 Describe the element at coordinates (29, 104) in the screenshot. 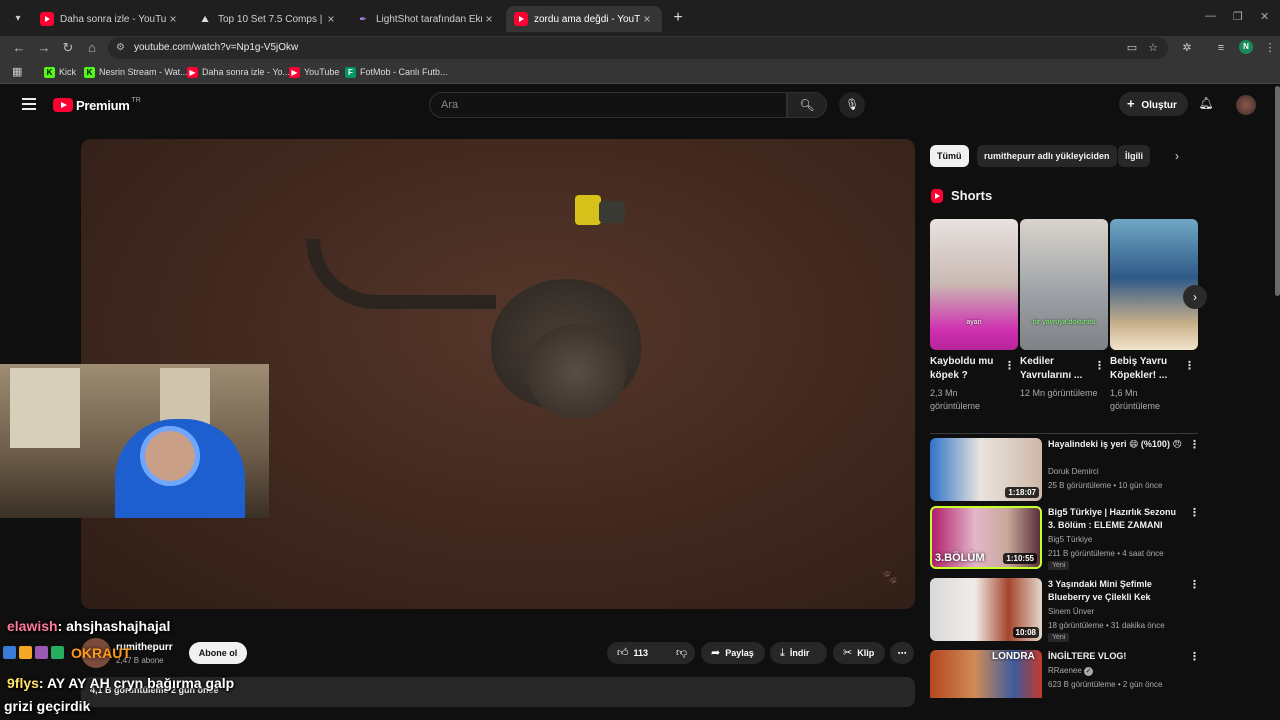

I see `hamburger-menu-icon` at that location.